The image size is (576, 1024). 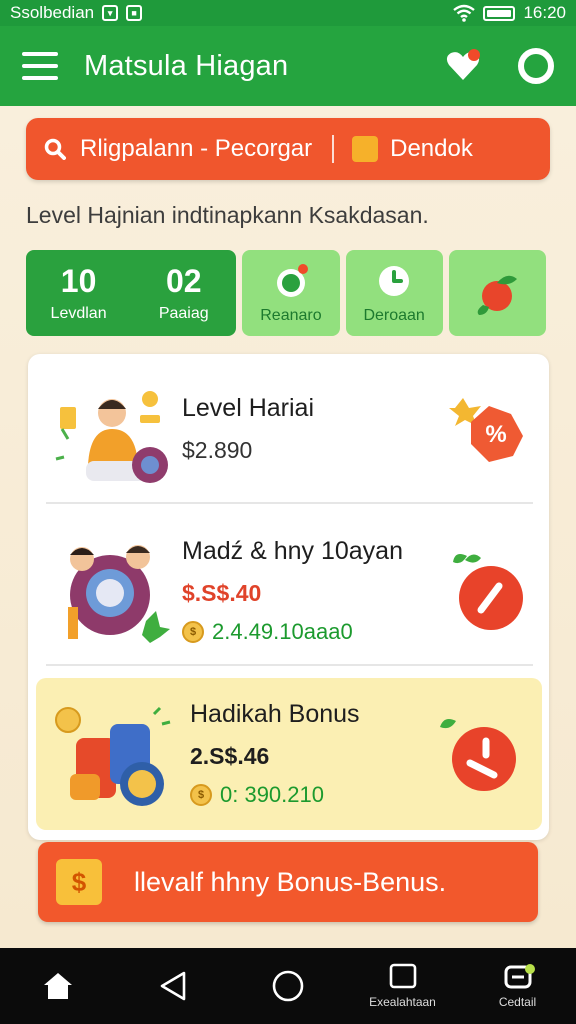 What do you see at coordinates (431, 149) in the screenshot?
I see `filter-label: Dendok` at bounding box center [431, 149].